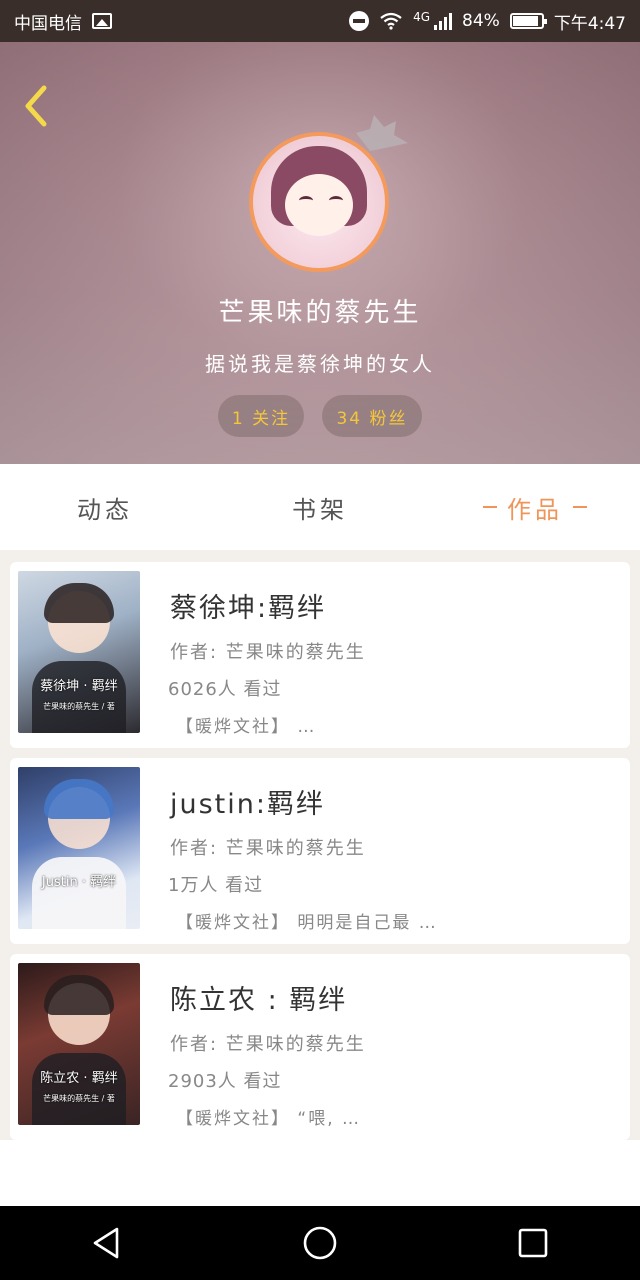 The height and width of the screenshot is (1280, 640). What do you see at coordinates (216, 885) in the screenshot?
I see `work-views: 1万人 看过` at bounding box center [216, 885].